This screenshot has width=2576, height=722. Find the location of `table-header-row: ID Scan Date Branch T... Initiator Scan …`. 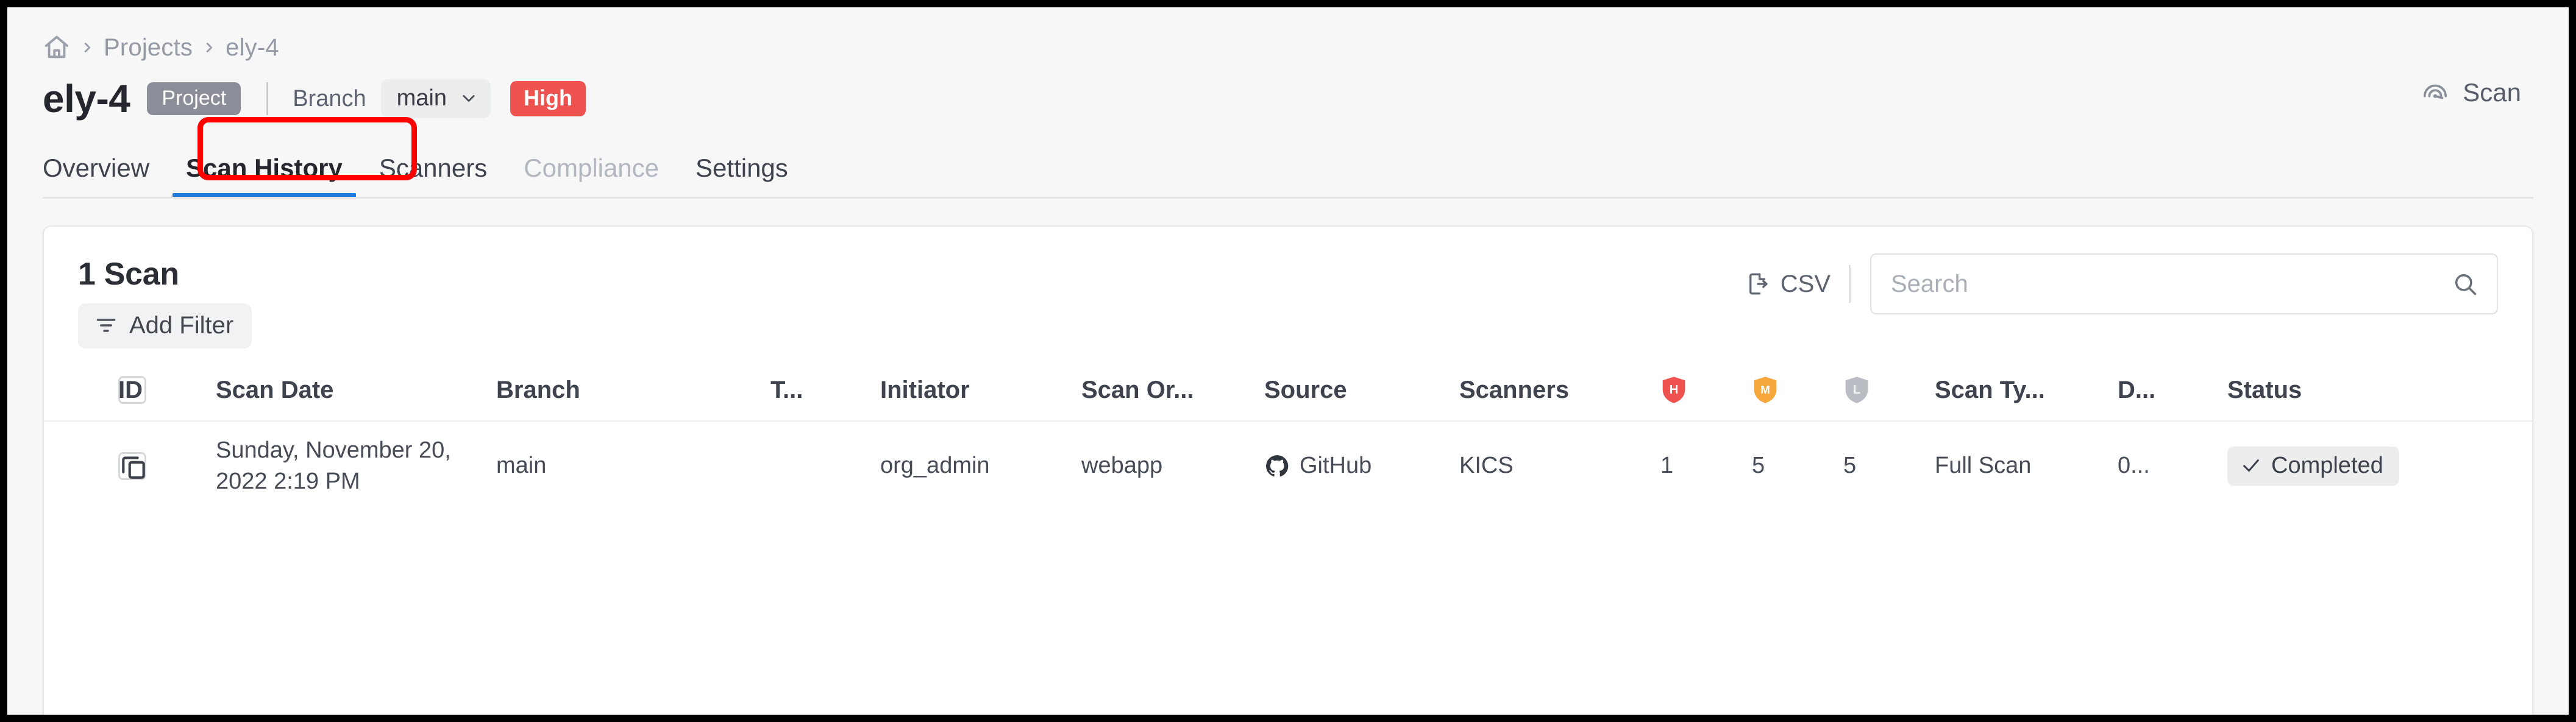

table-header-row: ID Scan Date Branch T... Initiator Scan … is located at coordinates (1288, 393).